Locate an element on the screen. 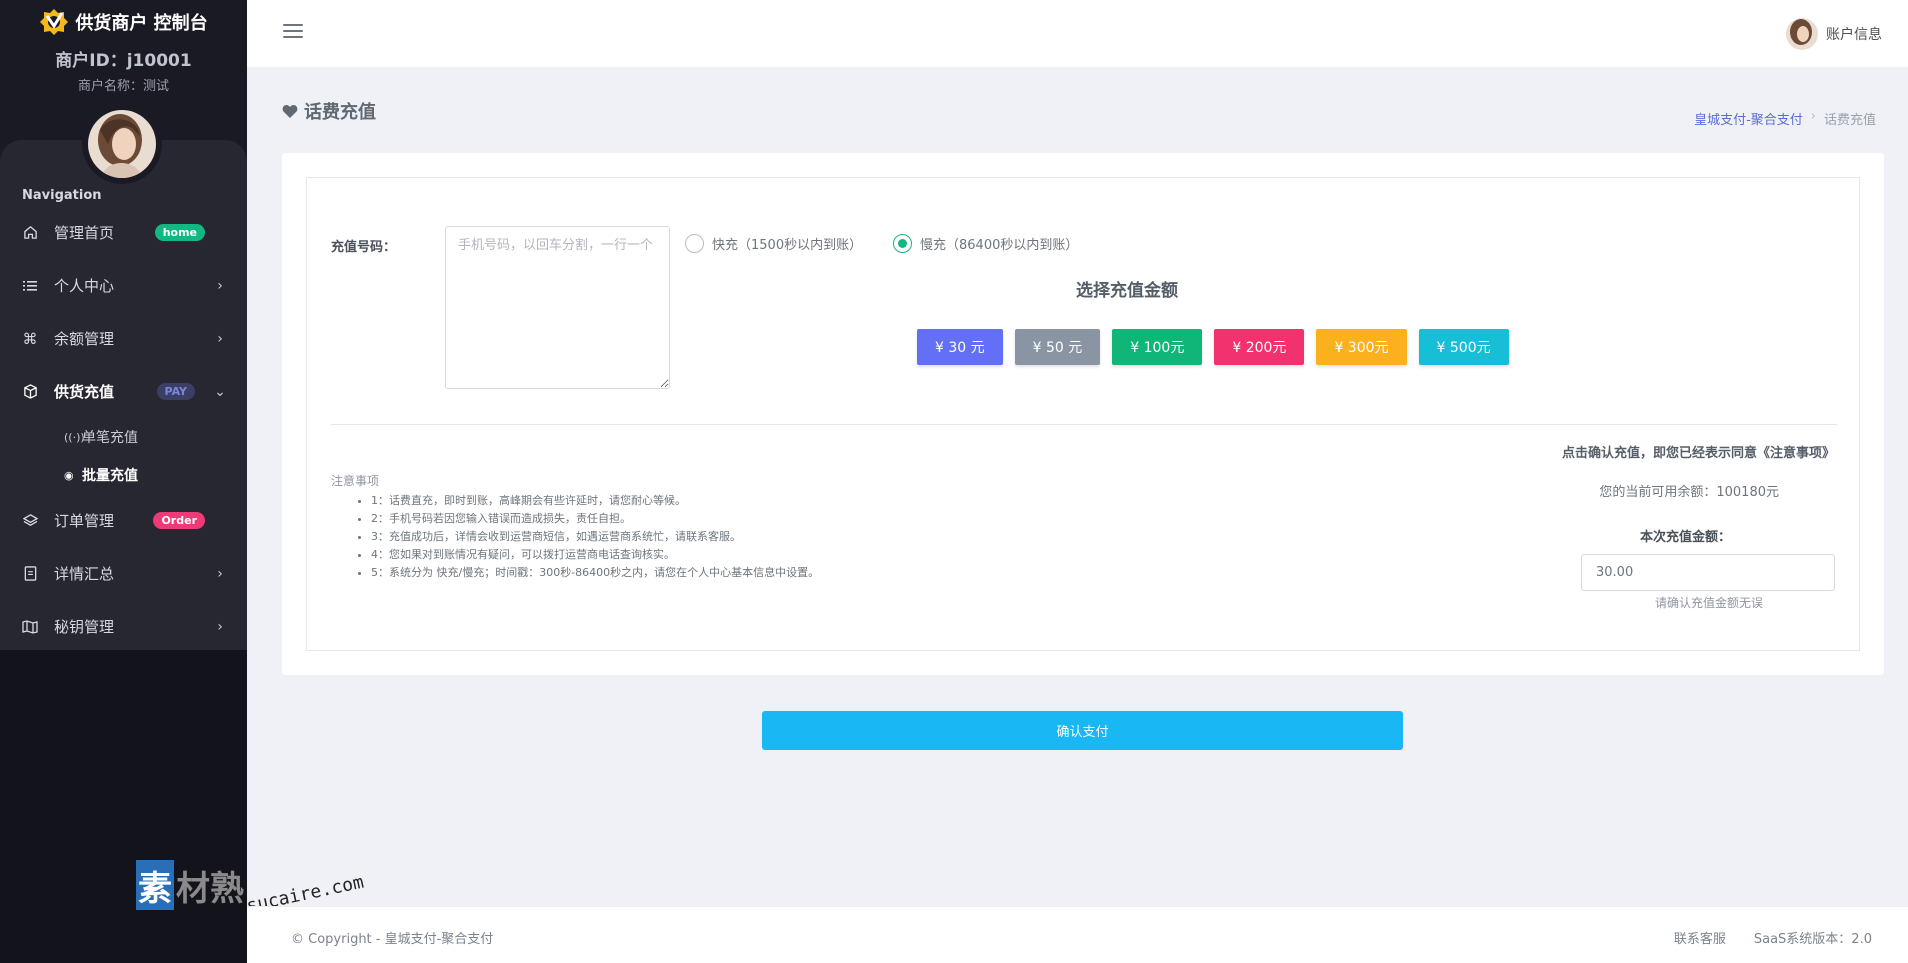 Image resolution: width=1908 pixels, height=963 pixels. nav-item-label: 供货充值 is located at coordinates (84, 392).